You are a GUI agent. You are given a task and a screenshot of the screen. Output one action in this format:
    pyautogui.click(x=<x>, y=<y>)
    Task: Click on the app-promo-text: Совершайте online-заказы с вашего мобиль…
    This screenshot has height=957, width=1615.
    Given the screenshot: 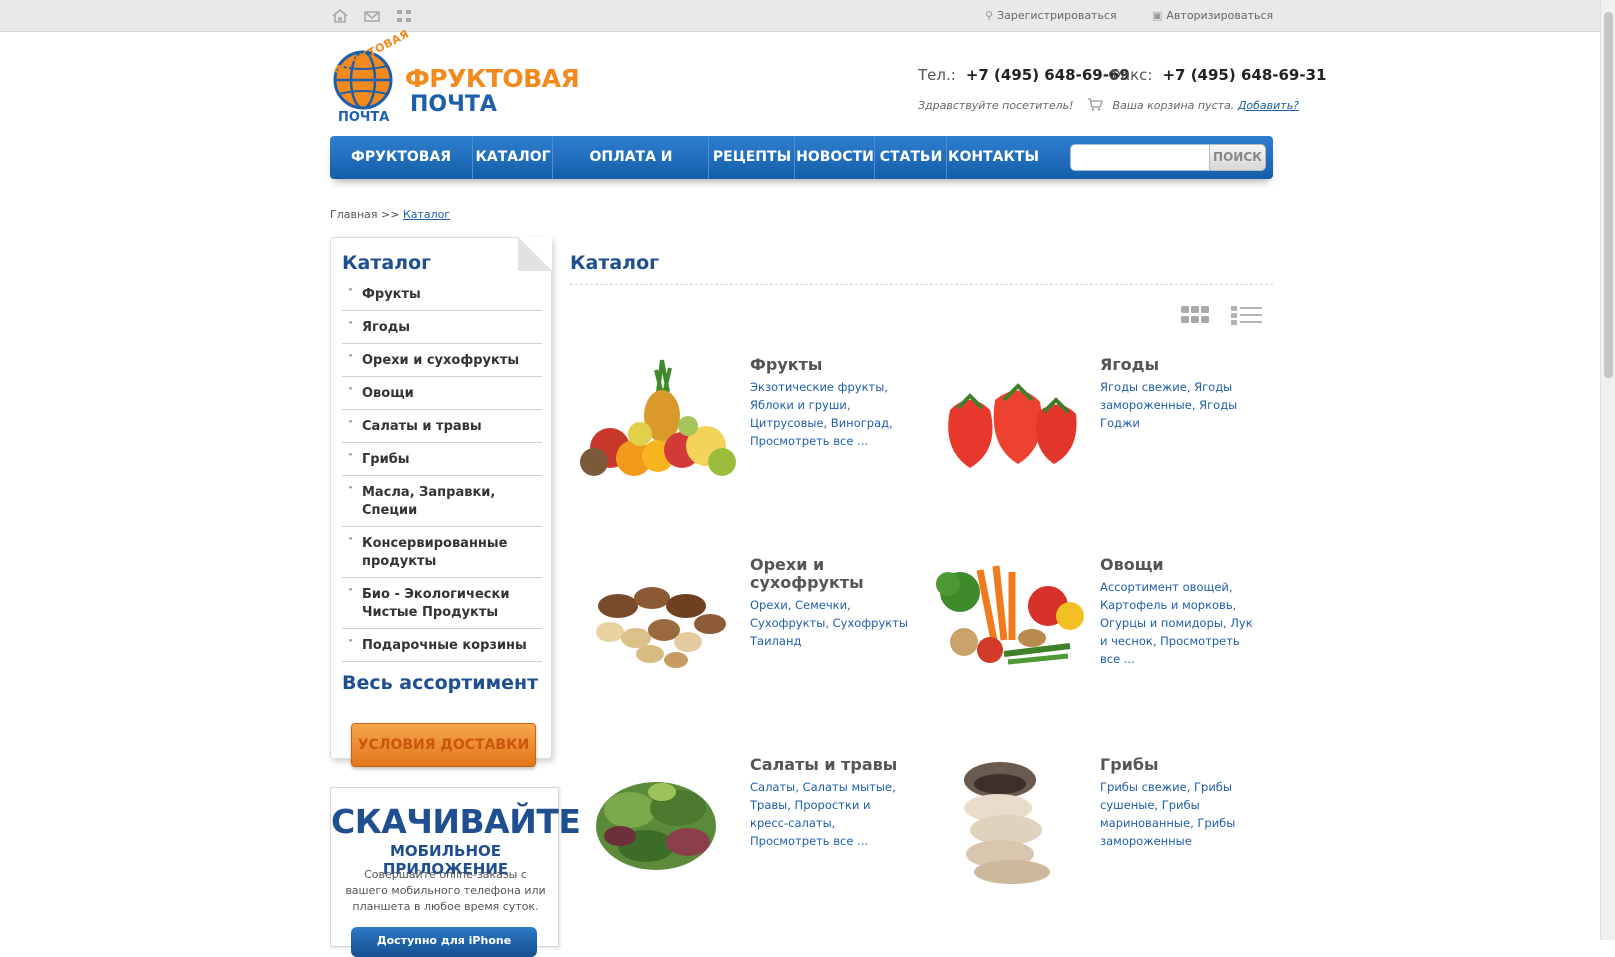 What is the action you would take?
    pyautogui.click(x=445, y=890)
    